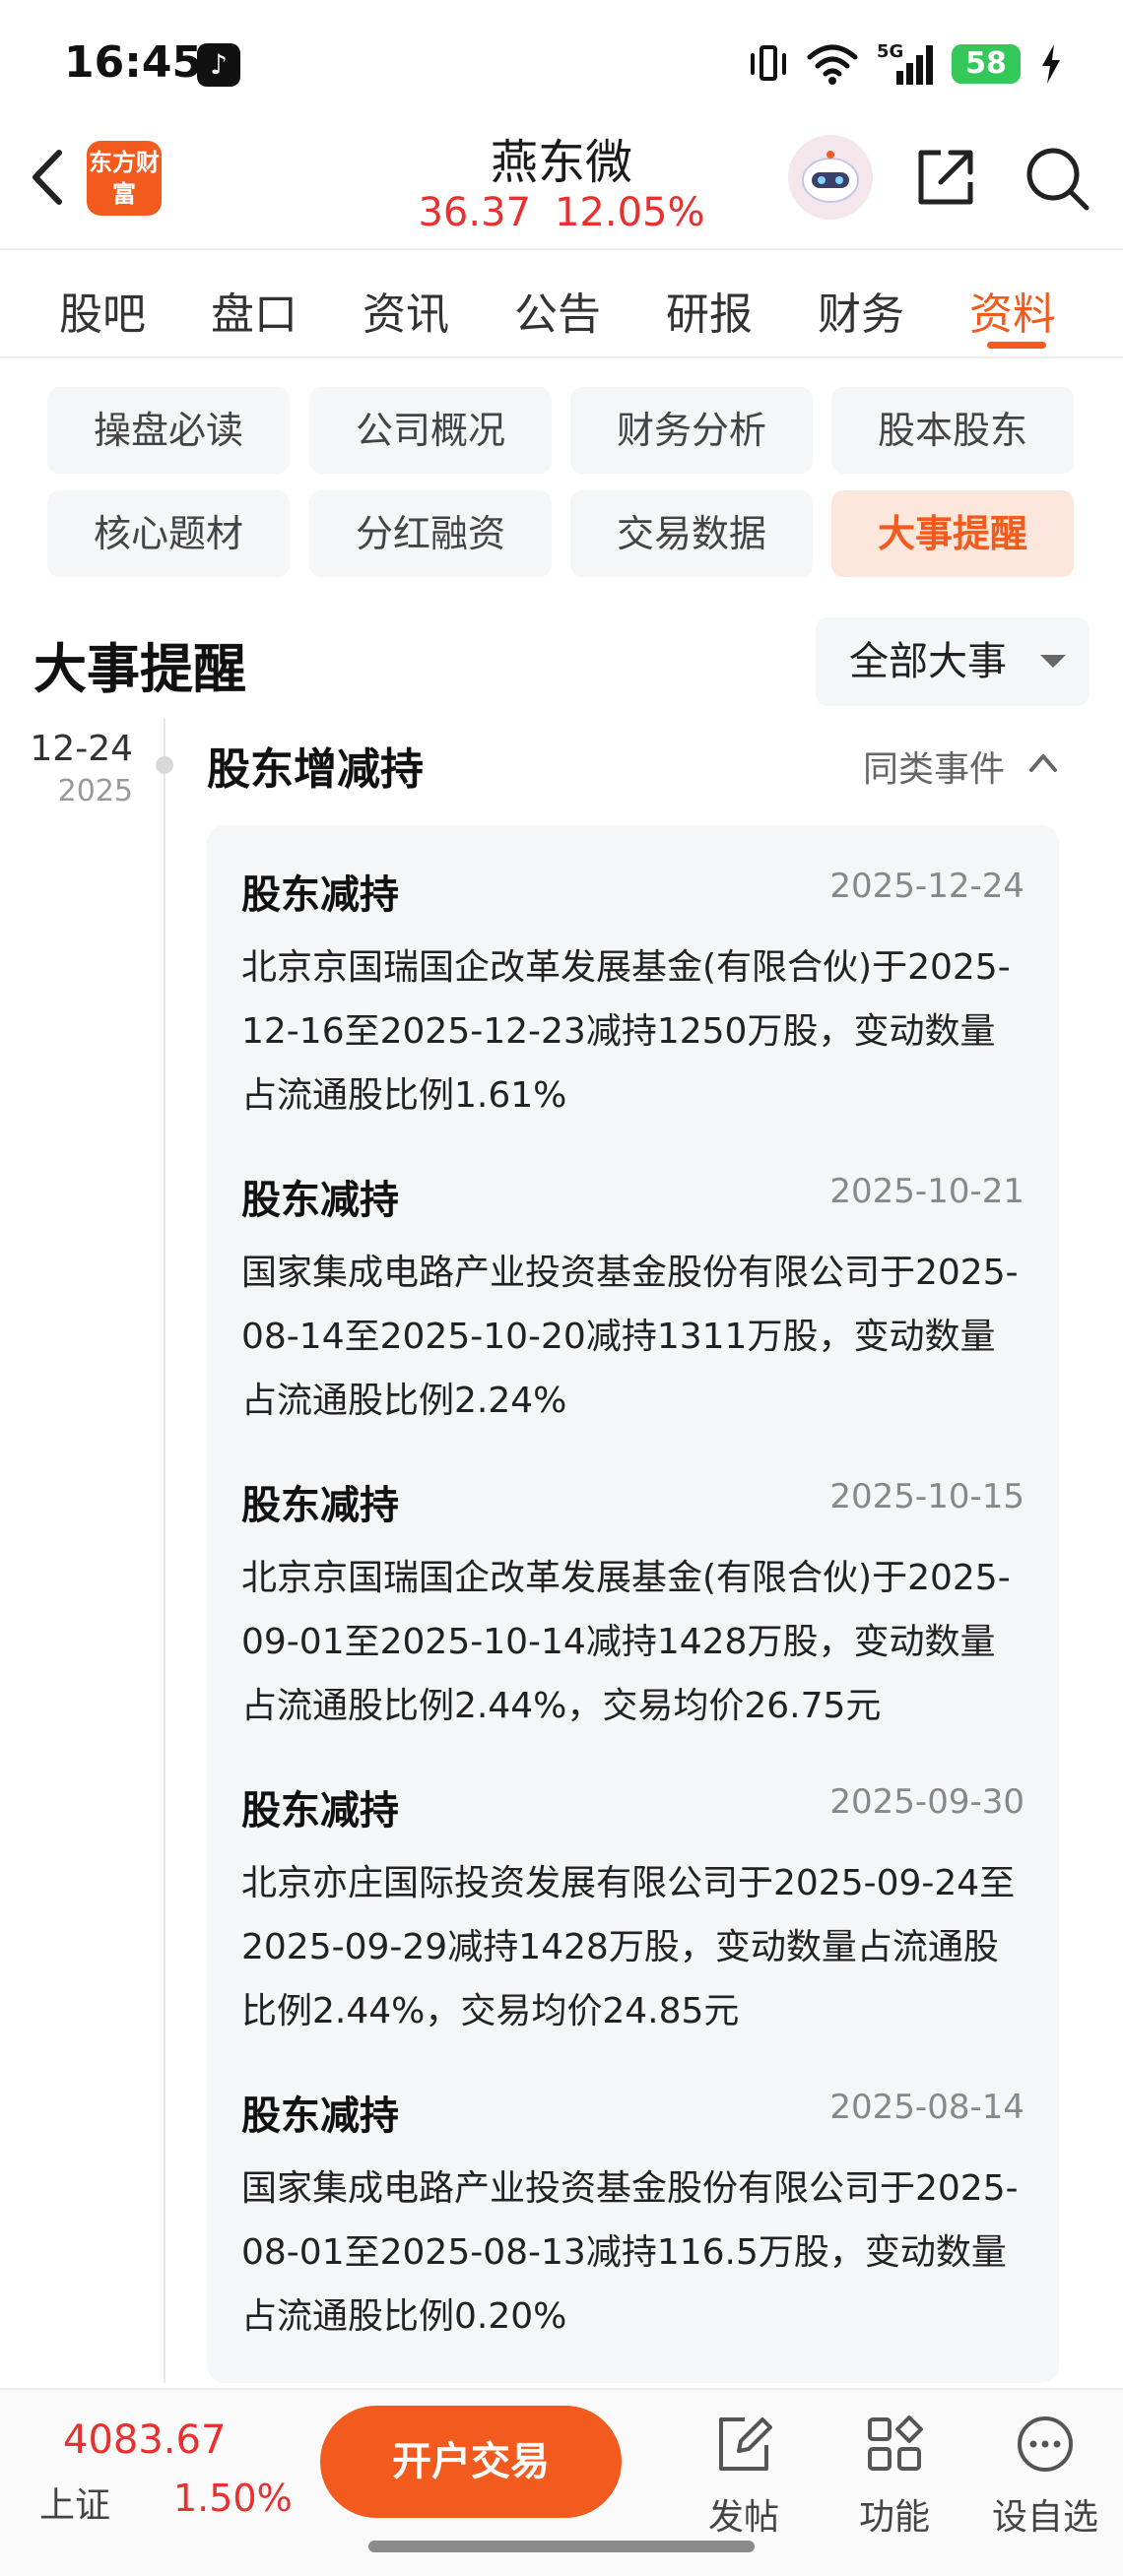 This screenshot has height=2576, width=1123. I want to click on tab-caiwu: 财务, so click(861, 310).